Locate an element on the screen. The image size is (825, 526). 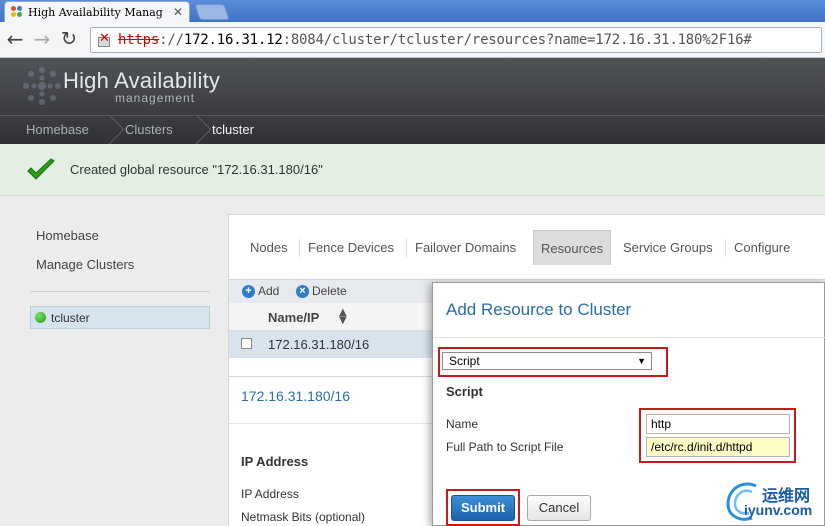
add-icon: + is located at coordinates (248, 291).